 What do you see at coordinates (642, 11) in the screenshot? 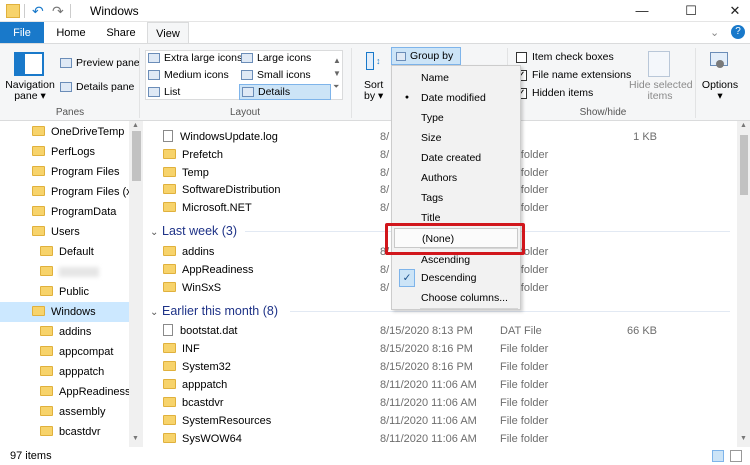
I see `minimize-button: —` at bounding box center [642, 11].